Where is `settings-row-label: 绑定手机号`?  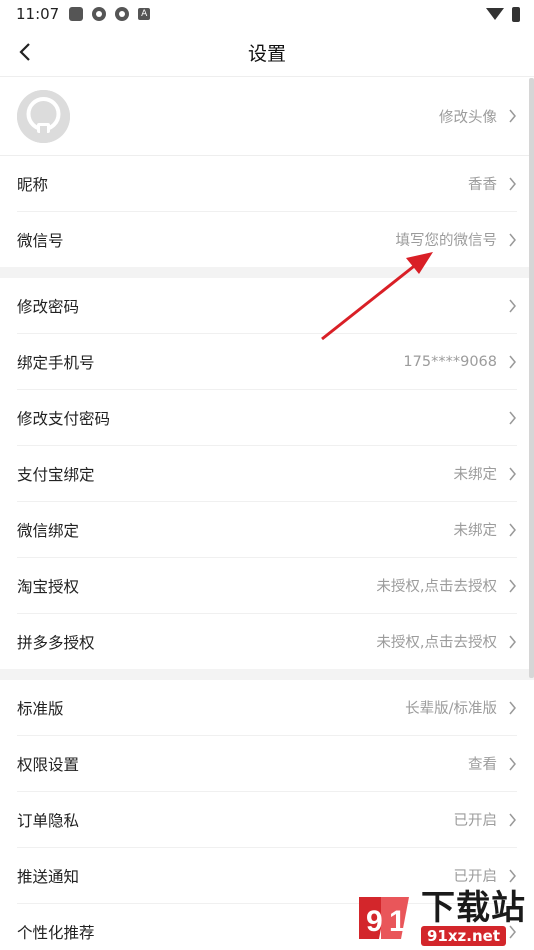
settings-row-label: 绑定手机号 is located at coordinates (56, 362).